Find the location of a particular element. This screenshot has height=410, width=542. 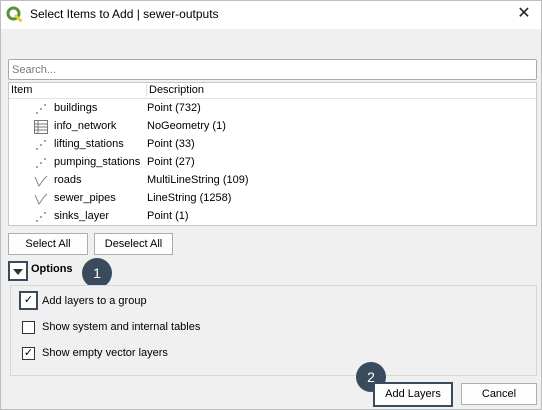

layer-description: Point (33) is located at coordinates (171, 144).